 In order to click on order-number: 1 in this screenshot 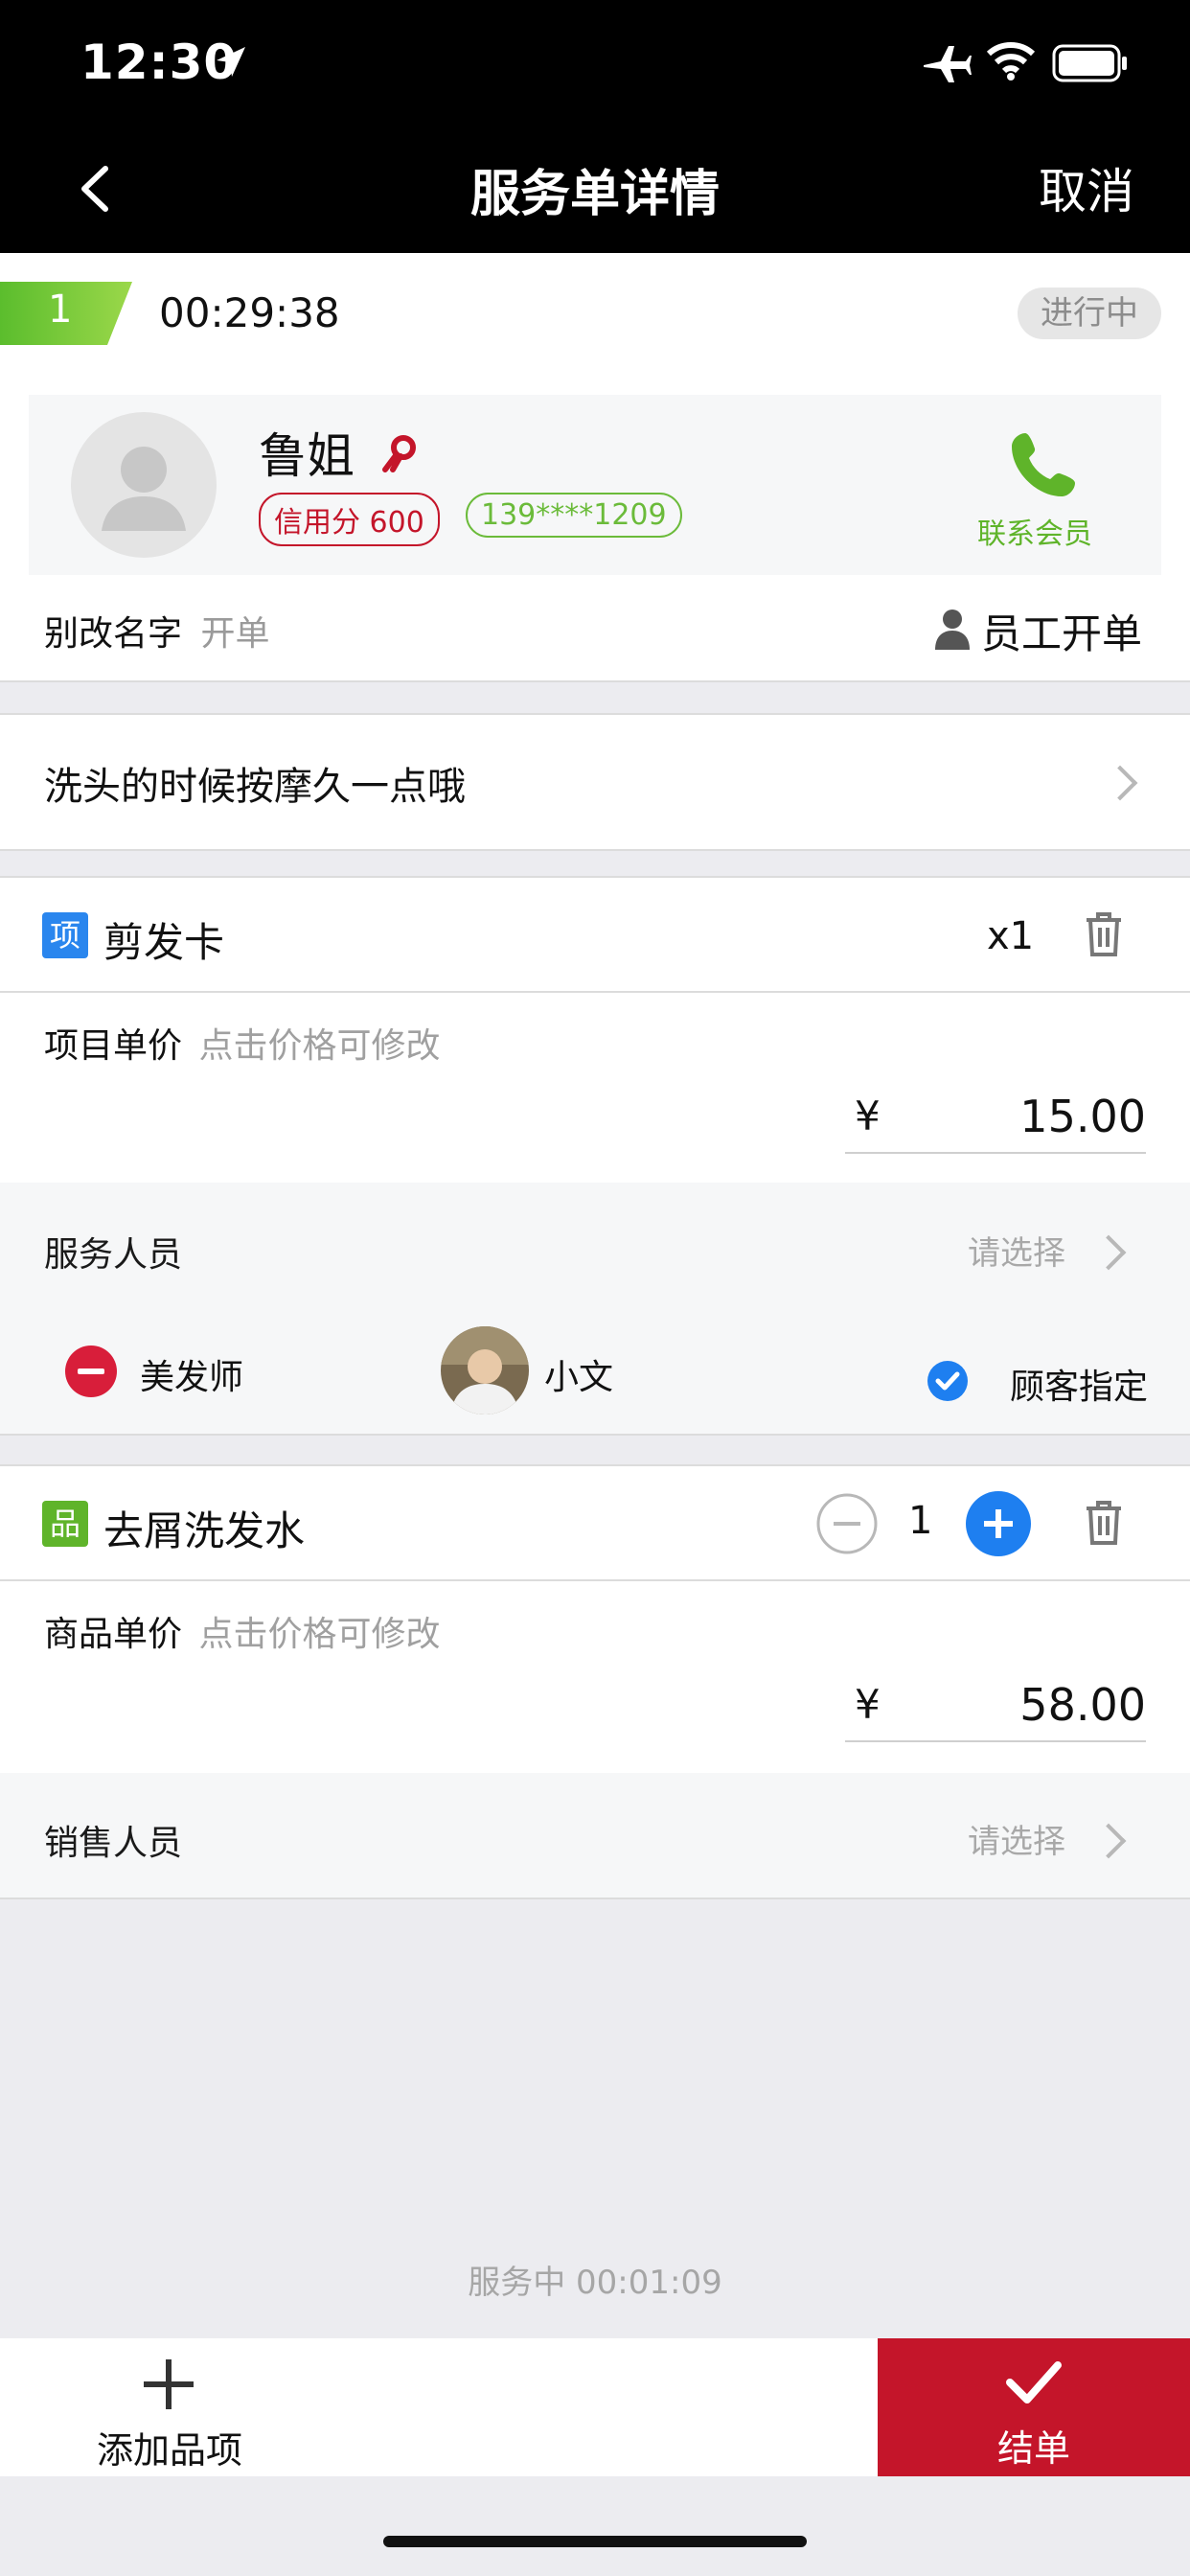, I will do `click(60, 310)`.